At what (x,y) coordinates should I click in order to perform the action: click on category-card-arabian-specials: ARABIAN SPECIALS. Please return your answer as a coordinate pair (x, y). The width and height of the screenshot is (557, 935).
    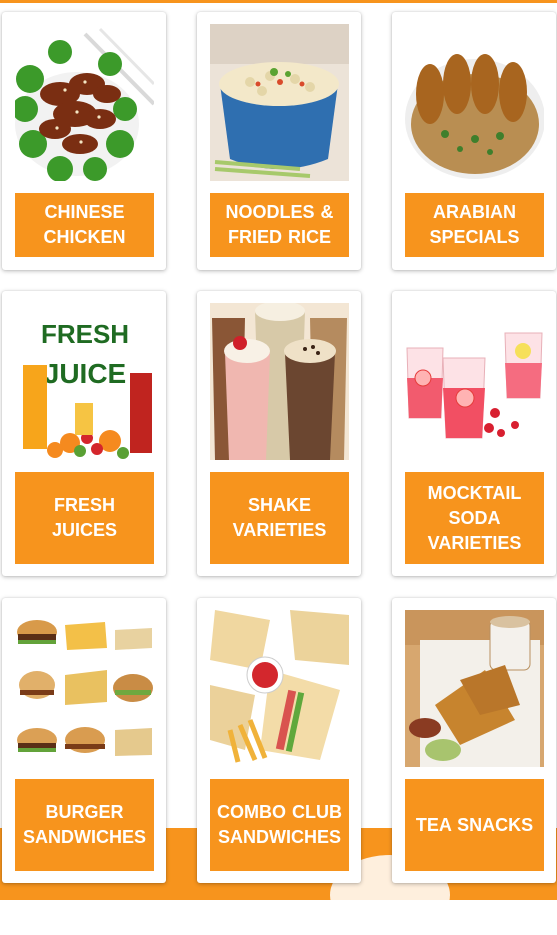
    Looking at the image, I should click on (474, 141).